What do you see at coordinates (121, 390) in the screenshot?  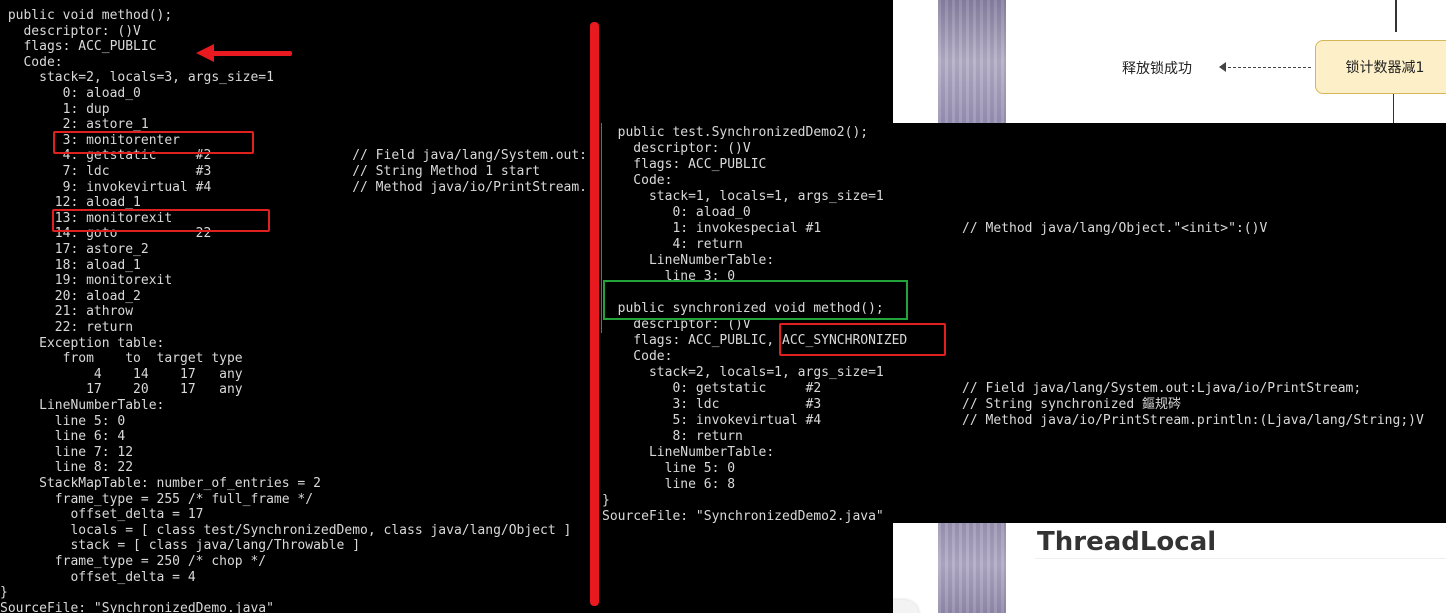 I see `code-line: 17 20 17 any` at bounding box center [121, 390].